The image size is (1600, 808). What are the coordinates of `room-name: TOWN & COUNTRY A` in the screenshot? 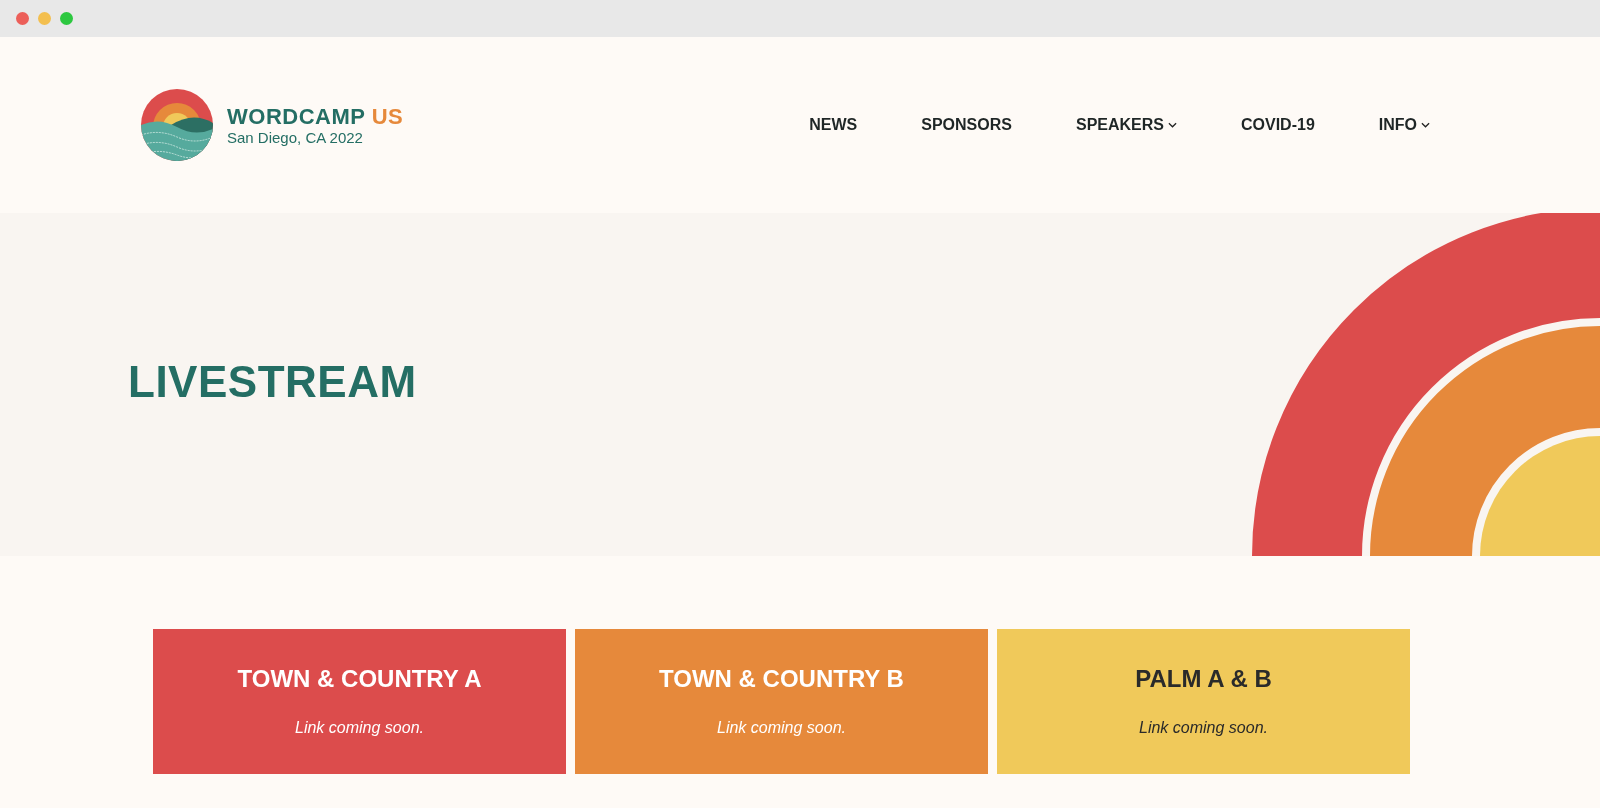 It's located at (359, 679).